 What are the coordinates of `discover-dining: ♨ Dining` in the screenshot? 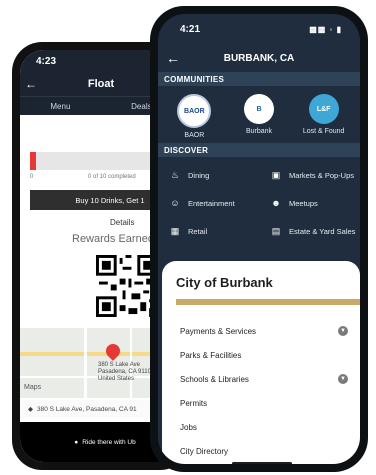 It's located at (208, 175).